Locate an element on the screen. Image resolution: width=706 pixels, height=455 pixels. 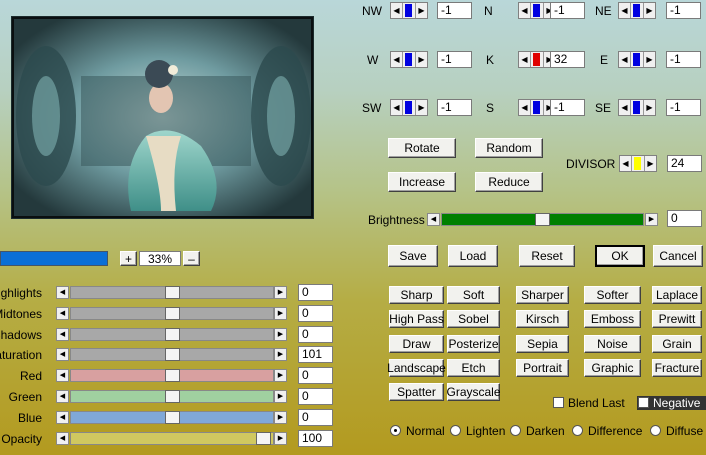
adjust-midtones-thumb is located at coordinates (172, 313).